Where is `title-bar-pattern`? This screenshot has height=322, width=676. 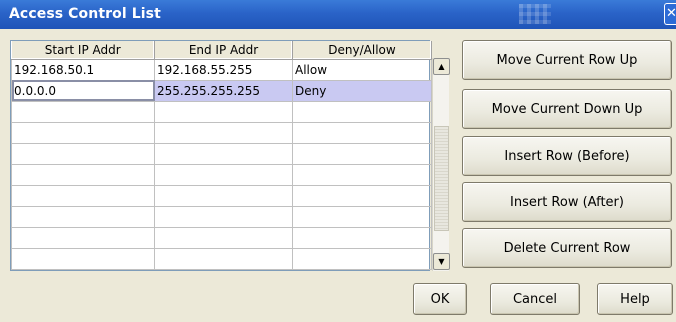 title-bar-pattern is located at coordinates (535, 14).